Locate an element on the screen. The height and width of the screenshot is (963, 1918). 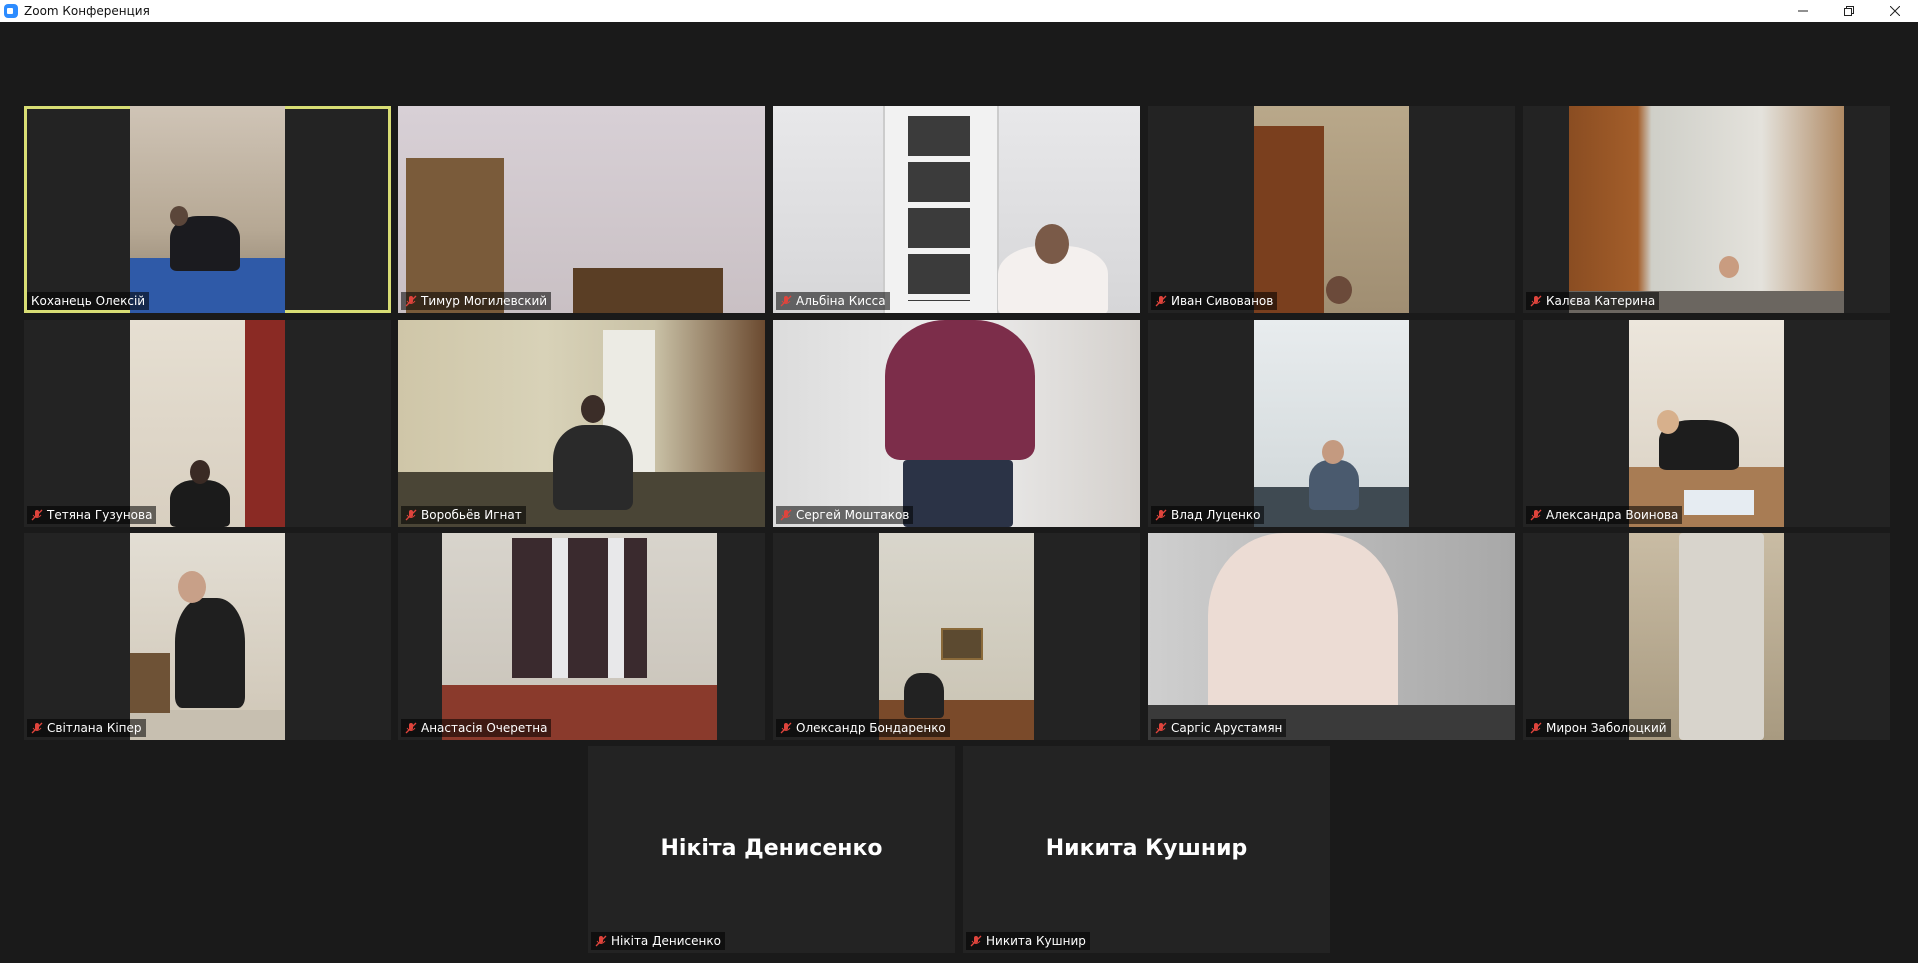
window-title: Zoom Конференция is located at coordinates (87, 11).